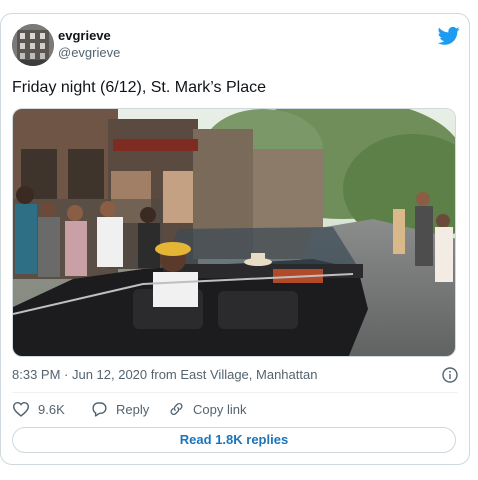 The image size is (478, 480). What do you see at coordinates (139, 87) in the screenshot?
I see `tweet-text: Friday night (6/12), St. Mark’s Place` at bounding box center [139, 87].